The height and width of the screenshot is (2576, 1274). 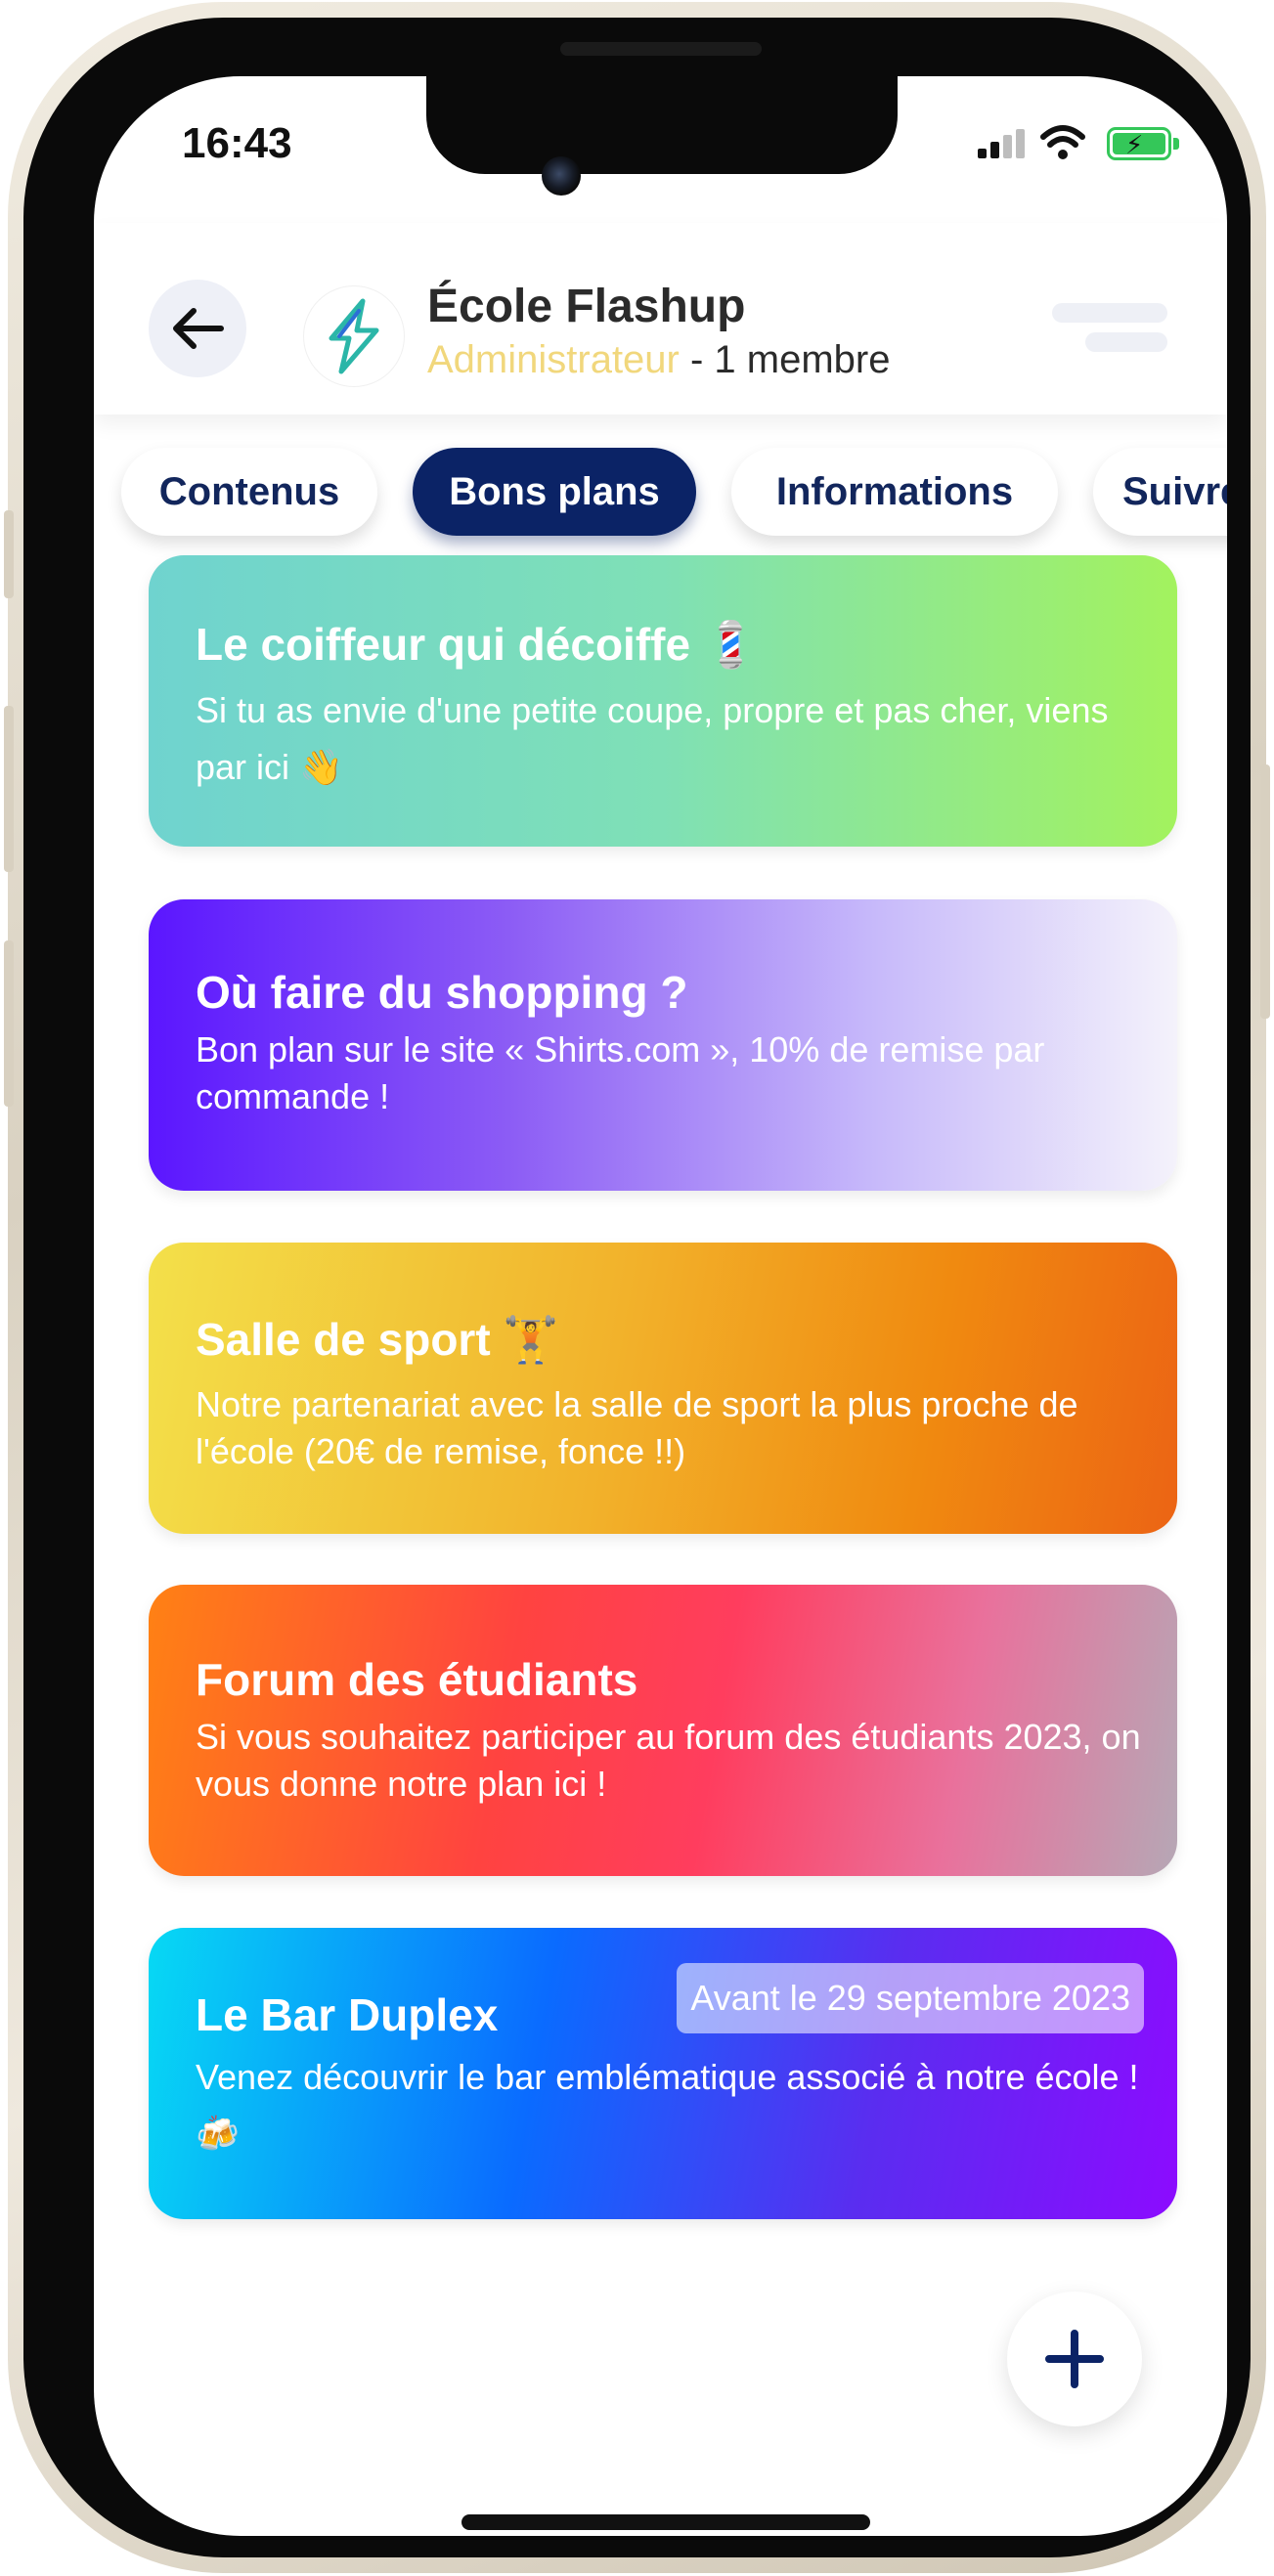 What do you see at coordinates (478, 645) in the screenshot?
I see `deal-title: Le coiffeur qui décoiffe 💈` at bounding box center [478, 645].